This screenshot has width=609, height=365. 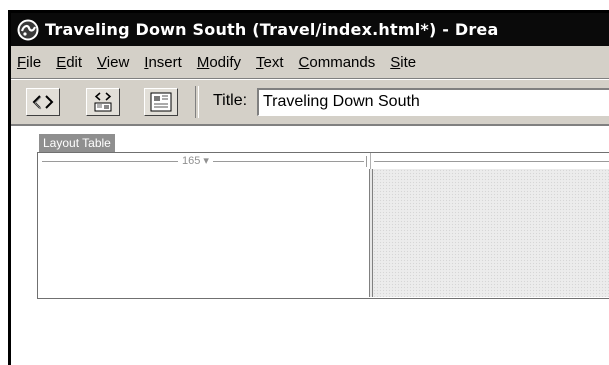 I want to click on menu-view: View, so click(x=112, y=62).